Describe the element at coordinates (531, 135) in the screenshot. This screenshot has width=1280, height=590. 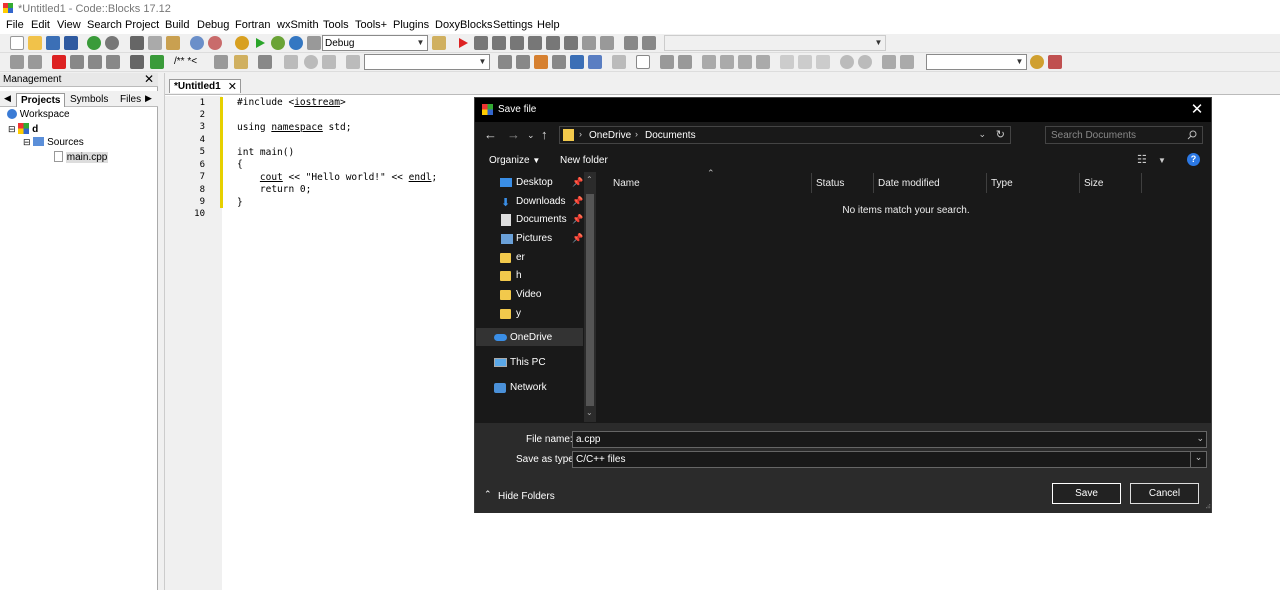
I see `recent-locations-icon: ⌄` at that location.